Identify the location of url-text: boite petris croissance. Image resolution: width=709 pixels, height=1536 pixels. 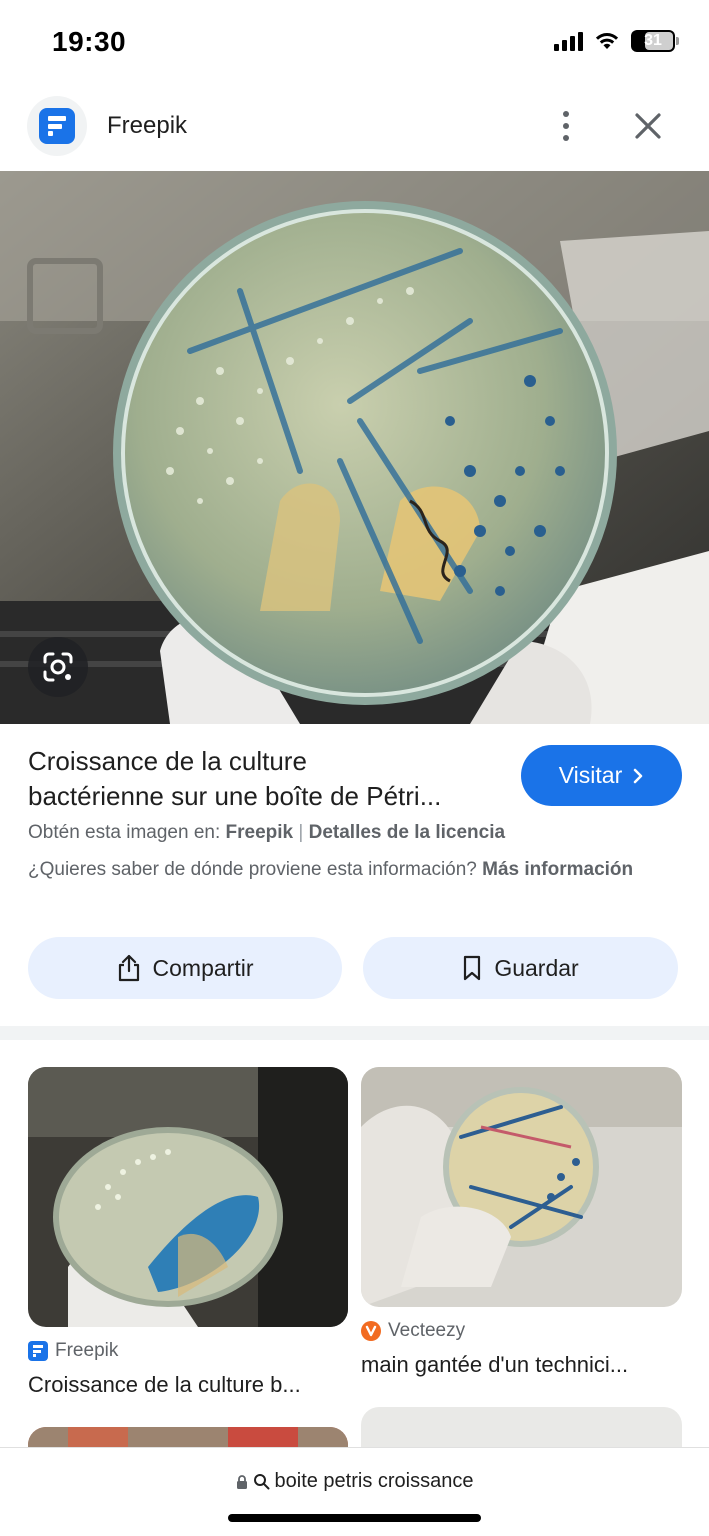
(374, 1481).